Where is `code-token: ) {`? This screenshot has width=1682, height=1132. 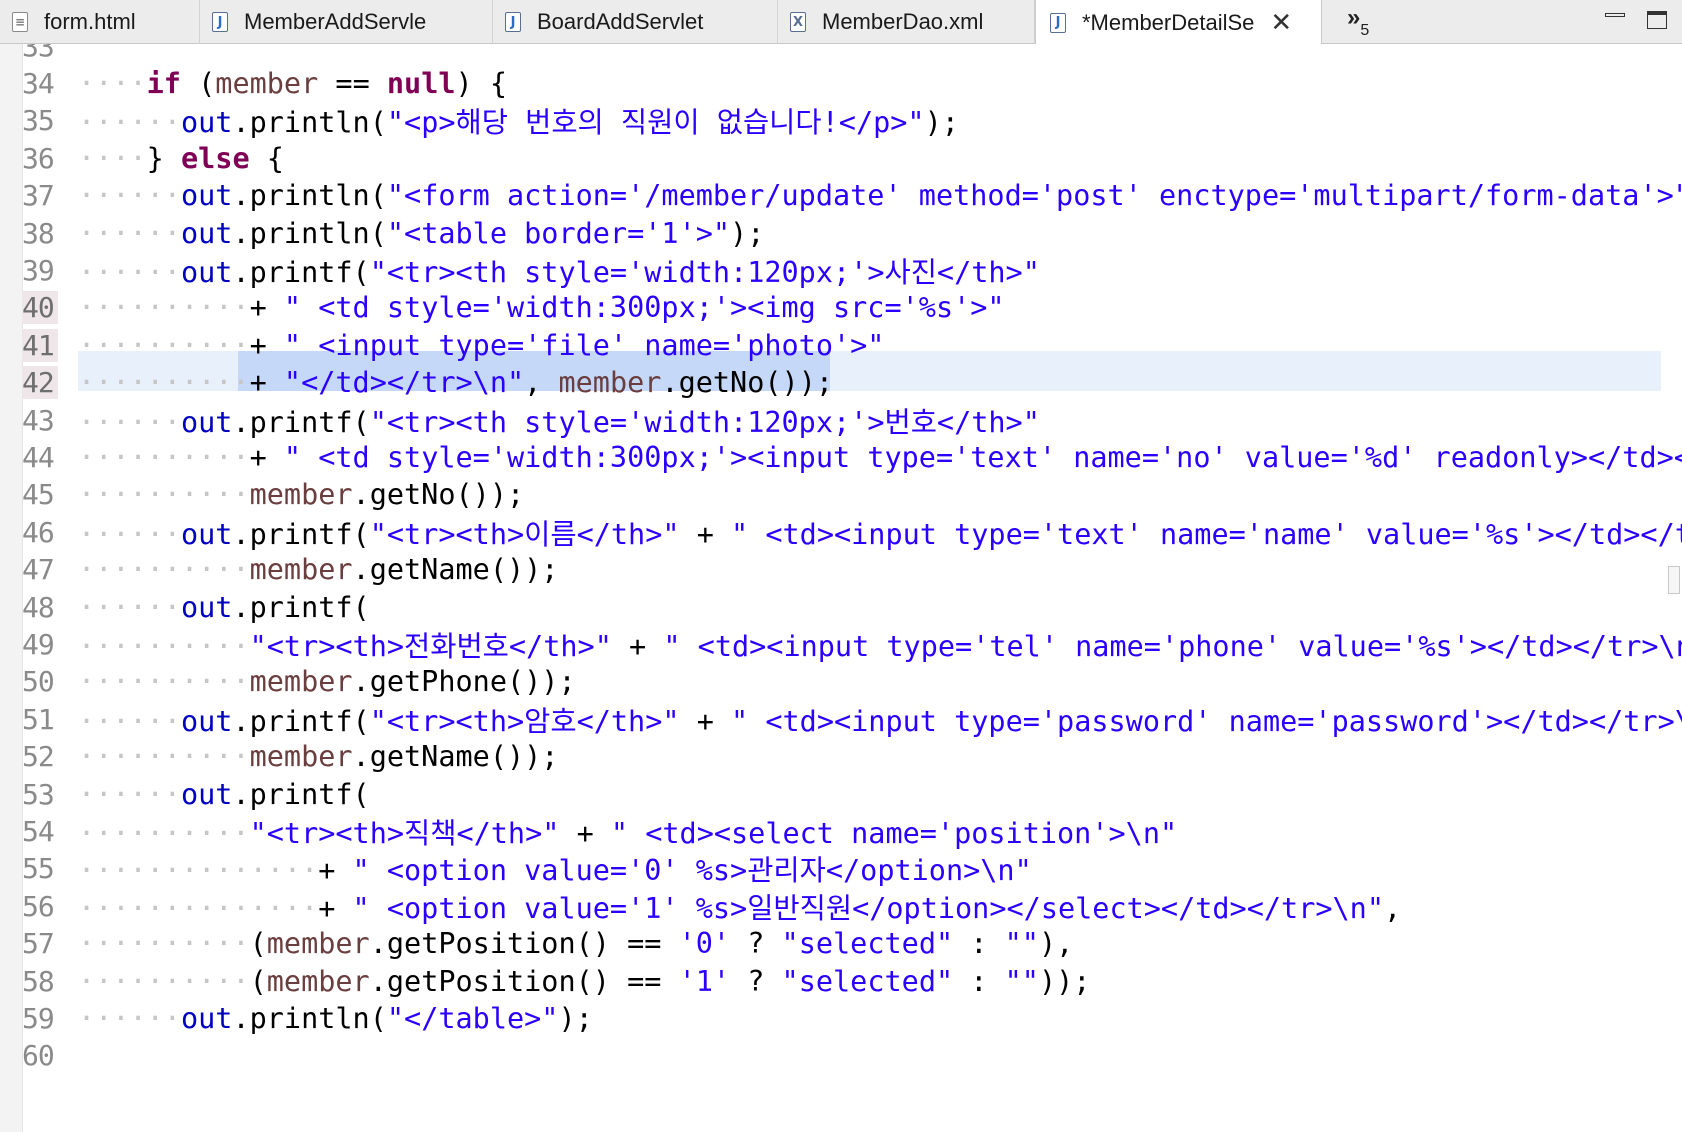 code-token: ) { is located at coordinates (481, 83).